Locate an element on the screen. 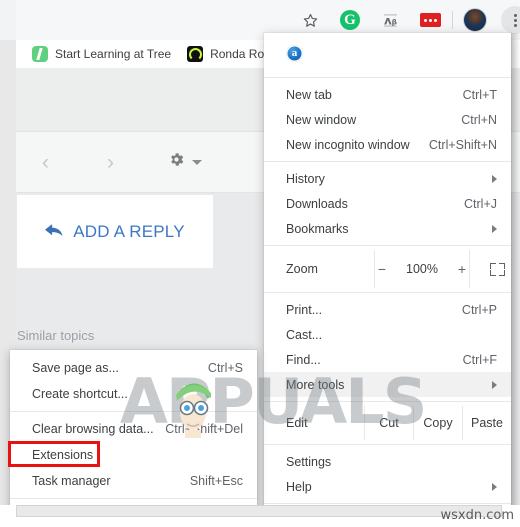 This screenshot has width=520, height=527. bookmark-item-0: Start Learning at Tree is located at coordinates (101, 54).